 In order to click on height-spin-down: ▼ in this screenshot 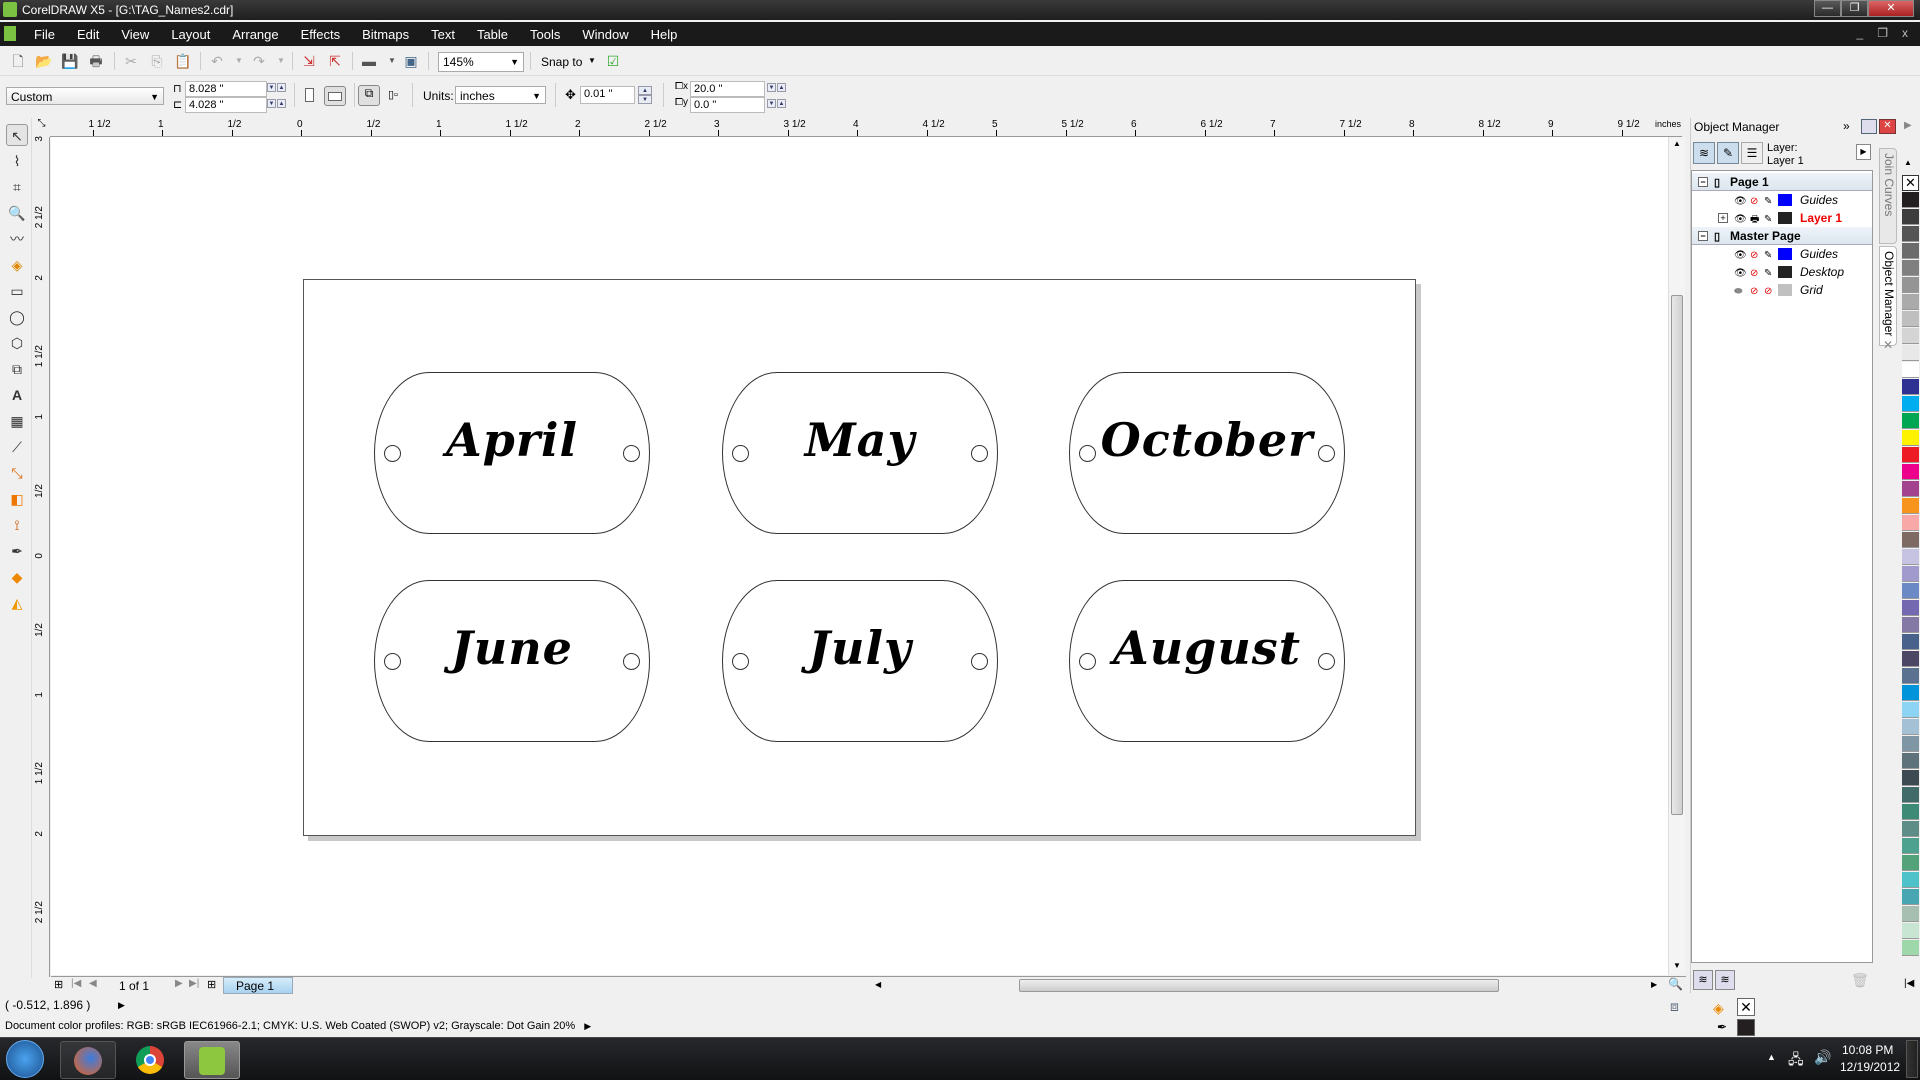, I will do `click(271, 103)`.